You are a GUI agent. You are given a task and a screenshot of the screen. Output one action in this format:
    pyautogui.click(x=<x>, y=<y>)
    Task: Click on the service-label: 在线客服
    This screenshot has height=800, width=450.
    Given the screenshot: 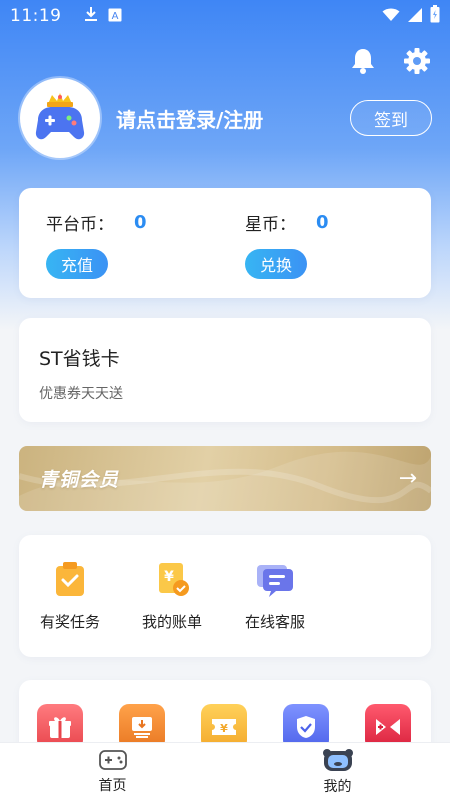 What is the action you would take?
    pyautogui.click(x=274, y=622)
    